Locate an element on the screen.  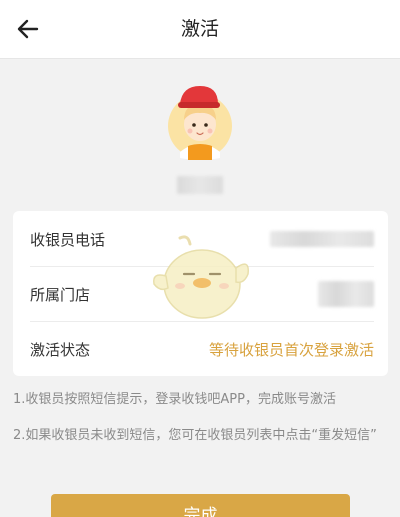
nav-bar: 激活 is located at coordinates (200, 29).